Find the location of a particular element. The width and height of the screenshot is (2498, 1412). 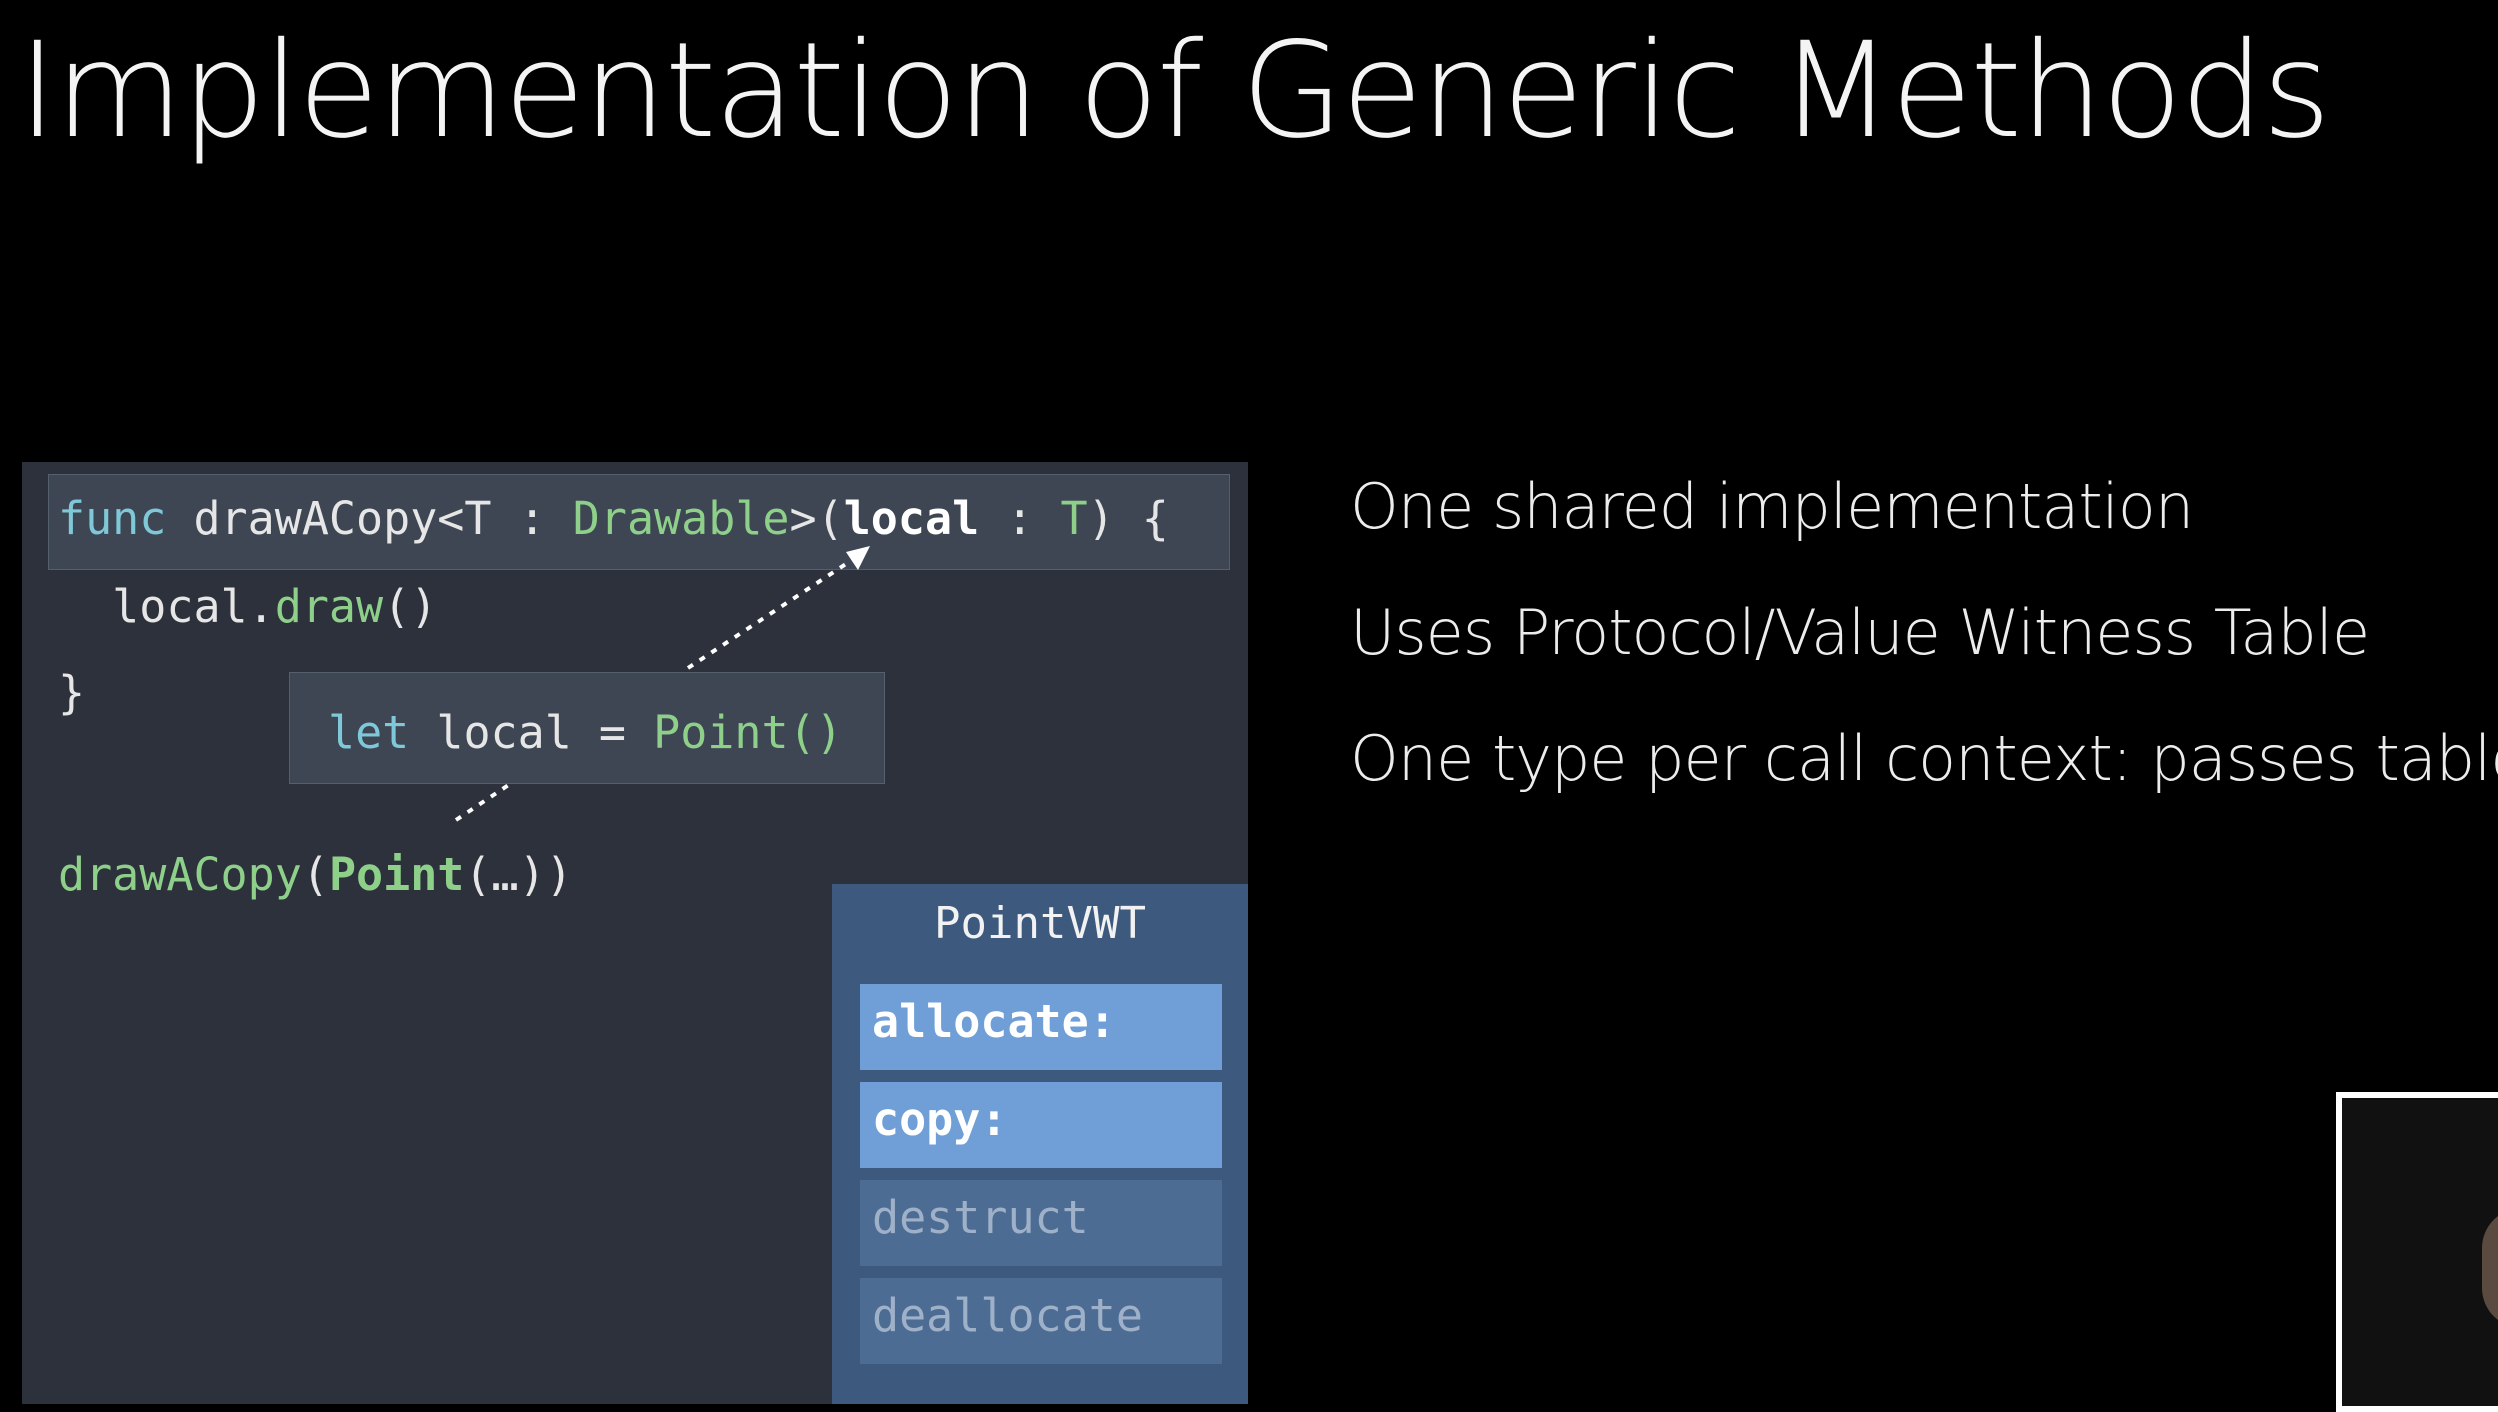

bullet-1: One shared implementation is located at coordinates (1772, 506).